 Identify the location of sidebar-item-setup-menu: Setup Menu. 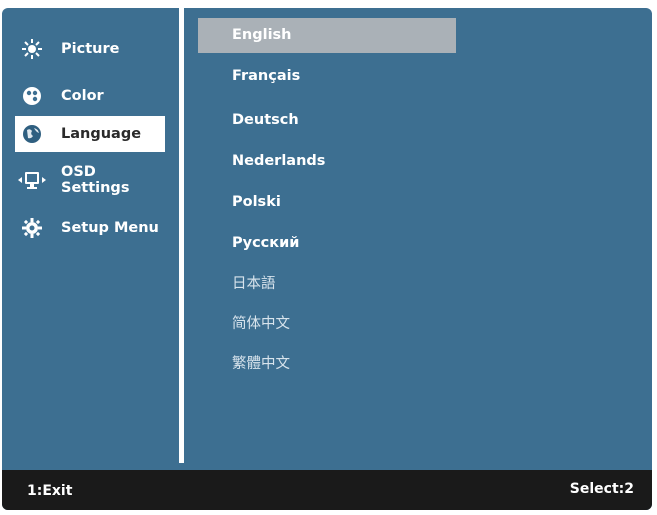
(90, 228).